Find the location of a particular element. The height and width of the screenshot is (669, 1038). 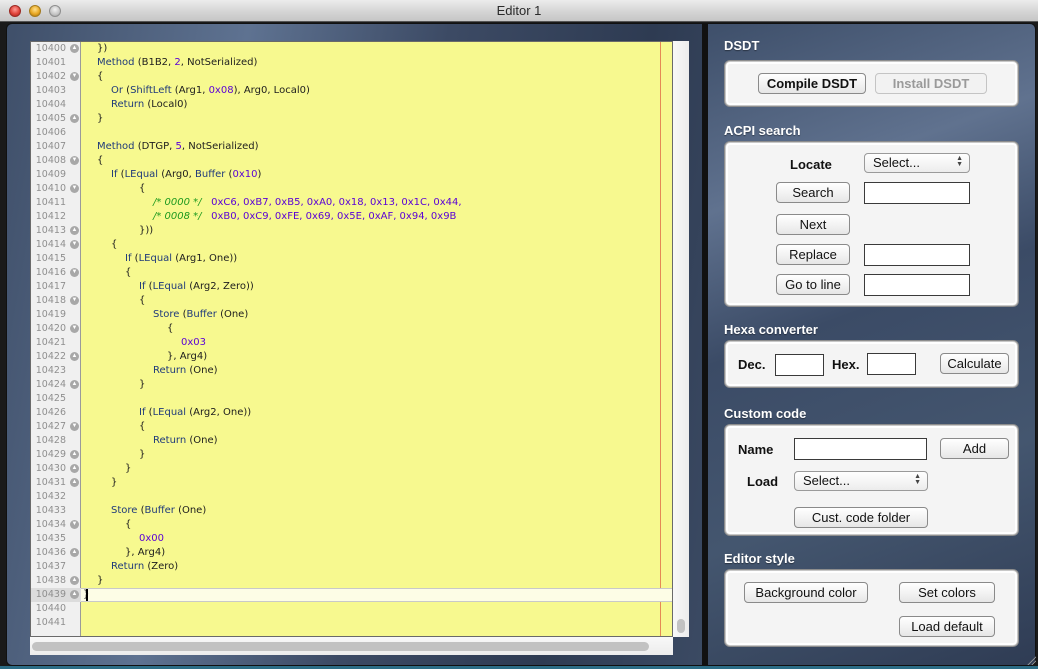

compile-dsdt-button: Compile DSDT is located at coordinates (812, 83).